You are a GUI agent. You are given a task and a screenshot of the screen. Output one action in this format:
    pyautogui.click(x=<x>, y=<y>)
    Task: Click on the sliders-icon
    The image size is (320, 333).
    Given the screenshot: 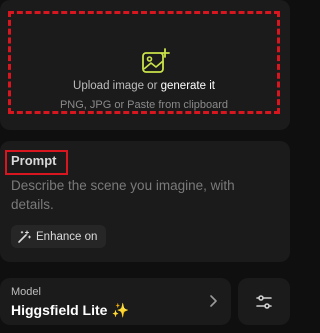 What is the action you would take?
    pyautogui.click(x=264, y=302)
    